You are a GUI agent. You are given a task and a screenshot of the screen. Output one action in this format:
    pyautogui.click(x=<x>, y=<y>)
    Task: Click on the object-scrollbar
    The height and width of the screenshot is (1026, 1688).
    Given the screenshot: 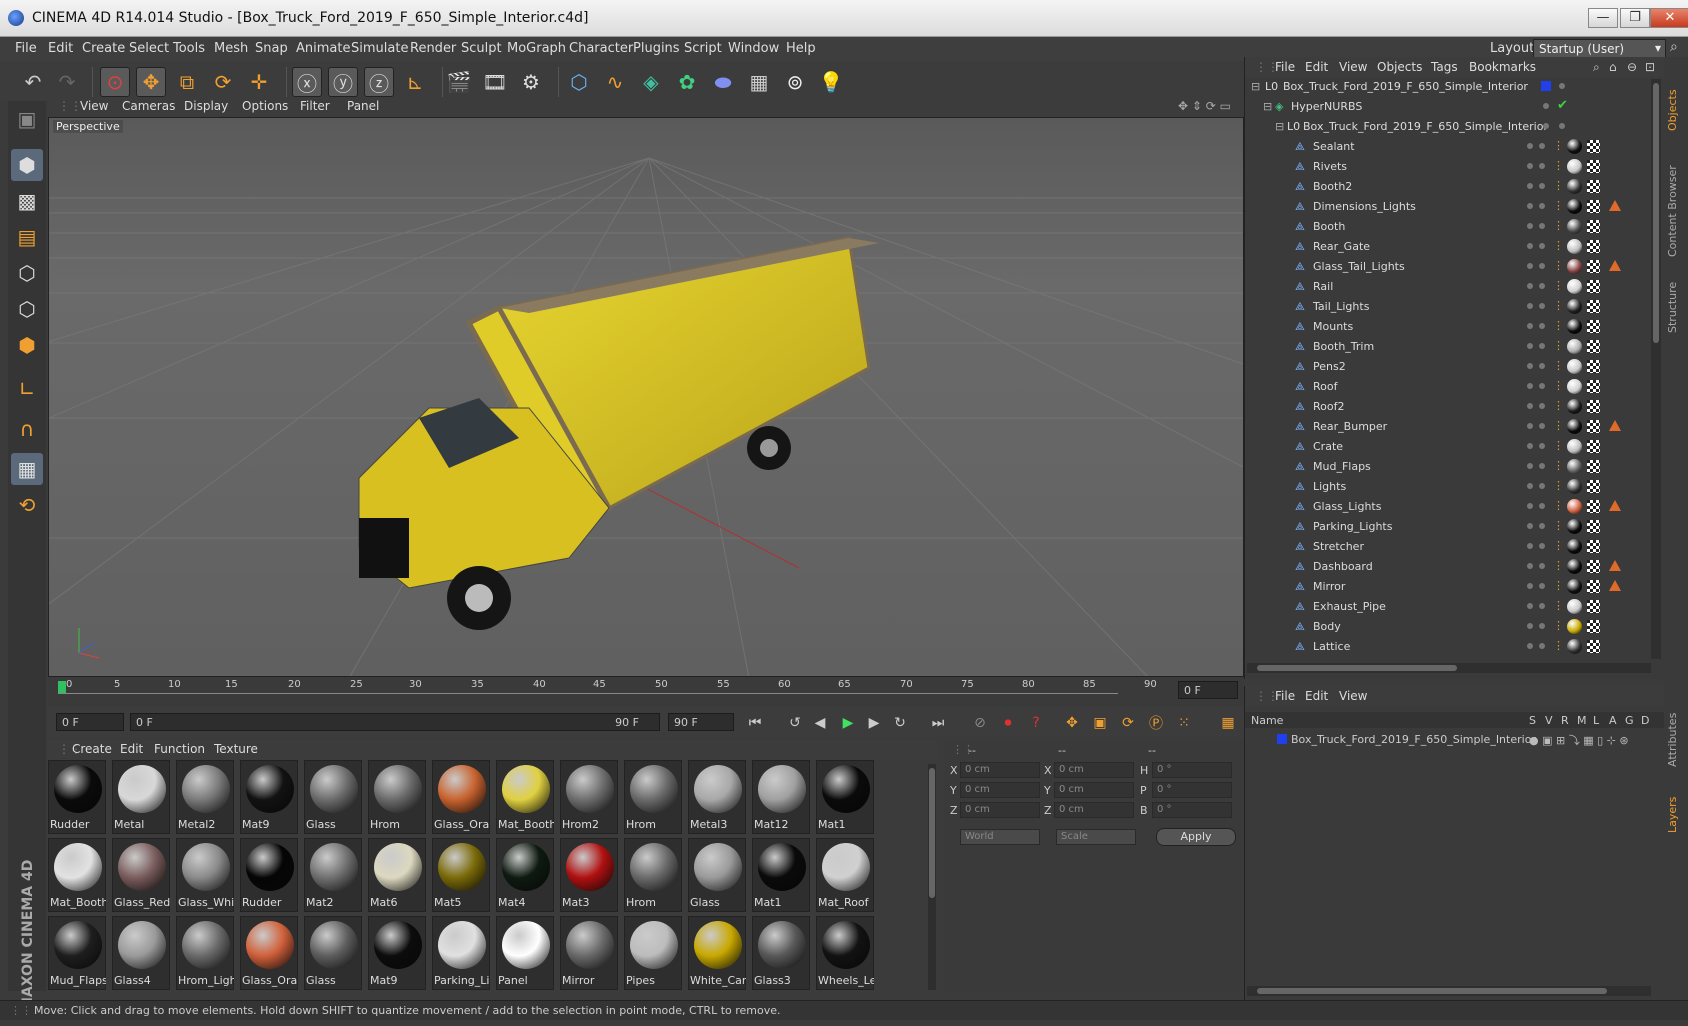 What is the action you would take?
    pyautogui.click(x=1656, y=369)
    